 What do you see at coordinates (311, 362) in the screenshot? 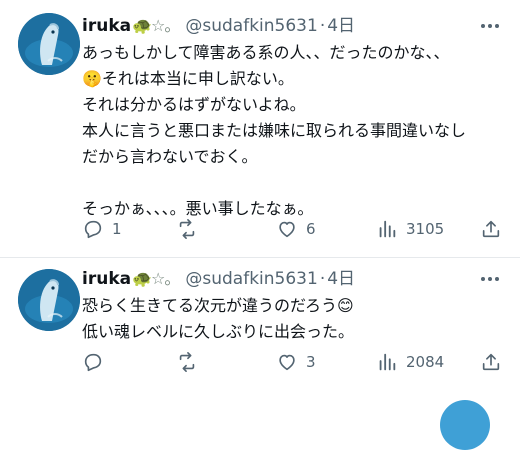
I see `like-count: 3` at bounding box center [311, 362].